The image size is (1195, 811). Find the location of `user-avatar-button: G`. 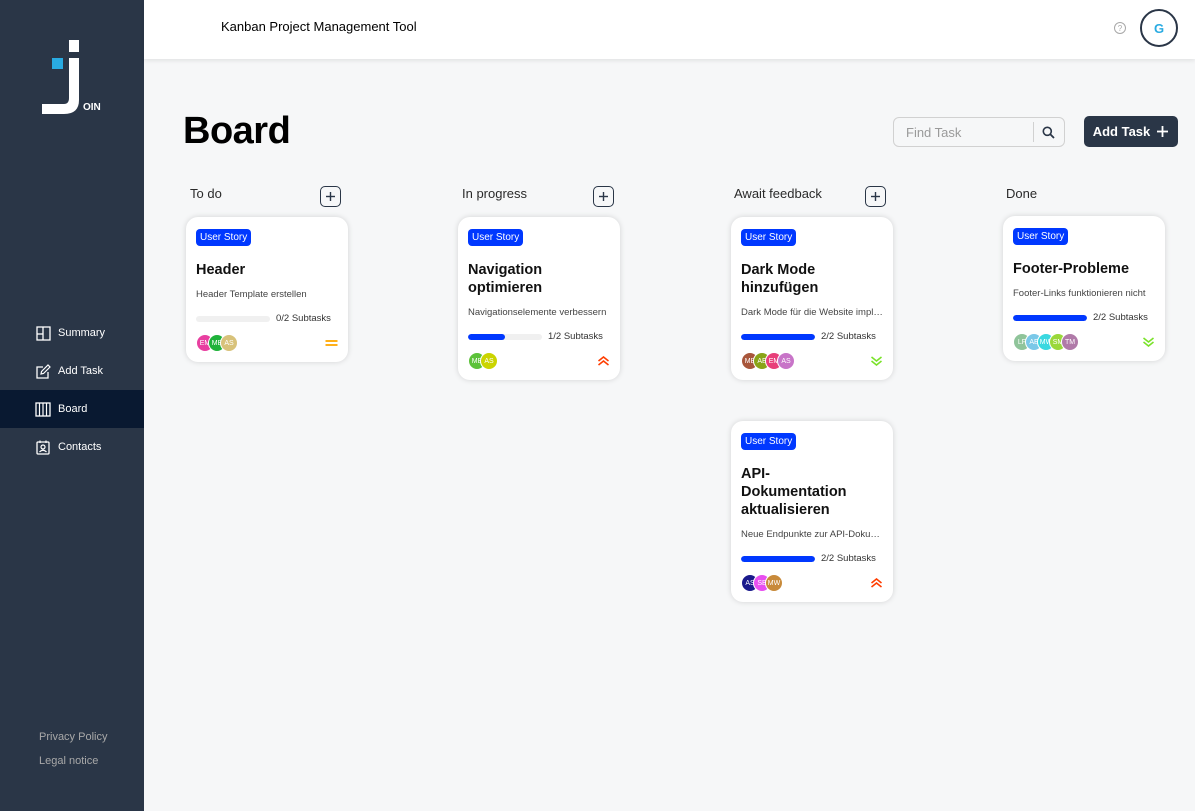

user-avatar-button: G is located at coordinates (1159, 28).